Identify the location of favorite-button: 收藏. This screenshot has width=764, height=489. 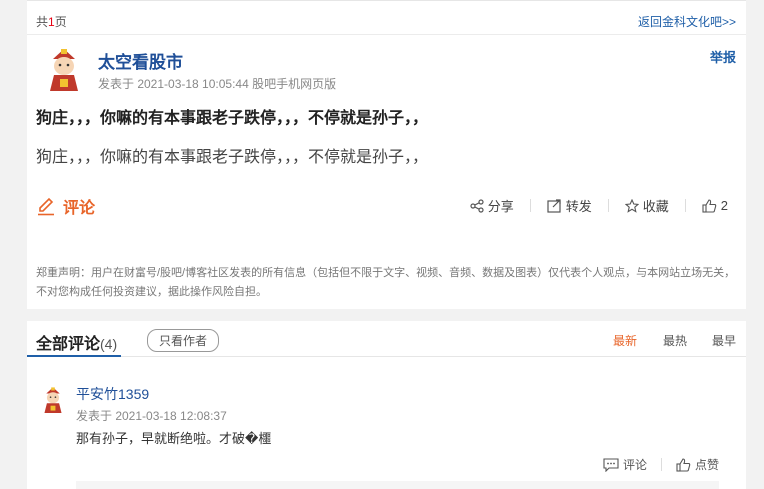
(646, 205).